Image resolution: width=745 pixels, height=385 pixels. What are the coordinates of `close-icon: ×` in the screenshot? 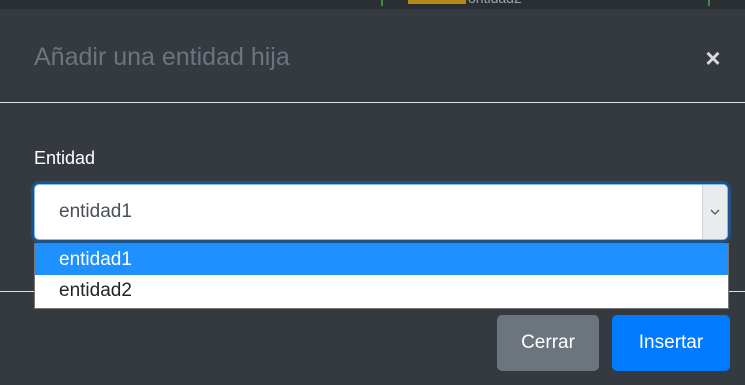 It's located at (713, 58).